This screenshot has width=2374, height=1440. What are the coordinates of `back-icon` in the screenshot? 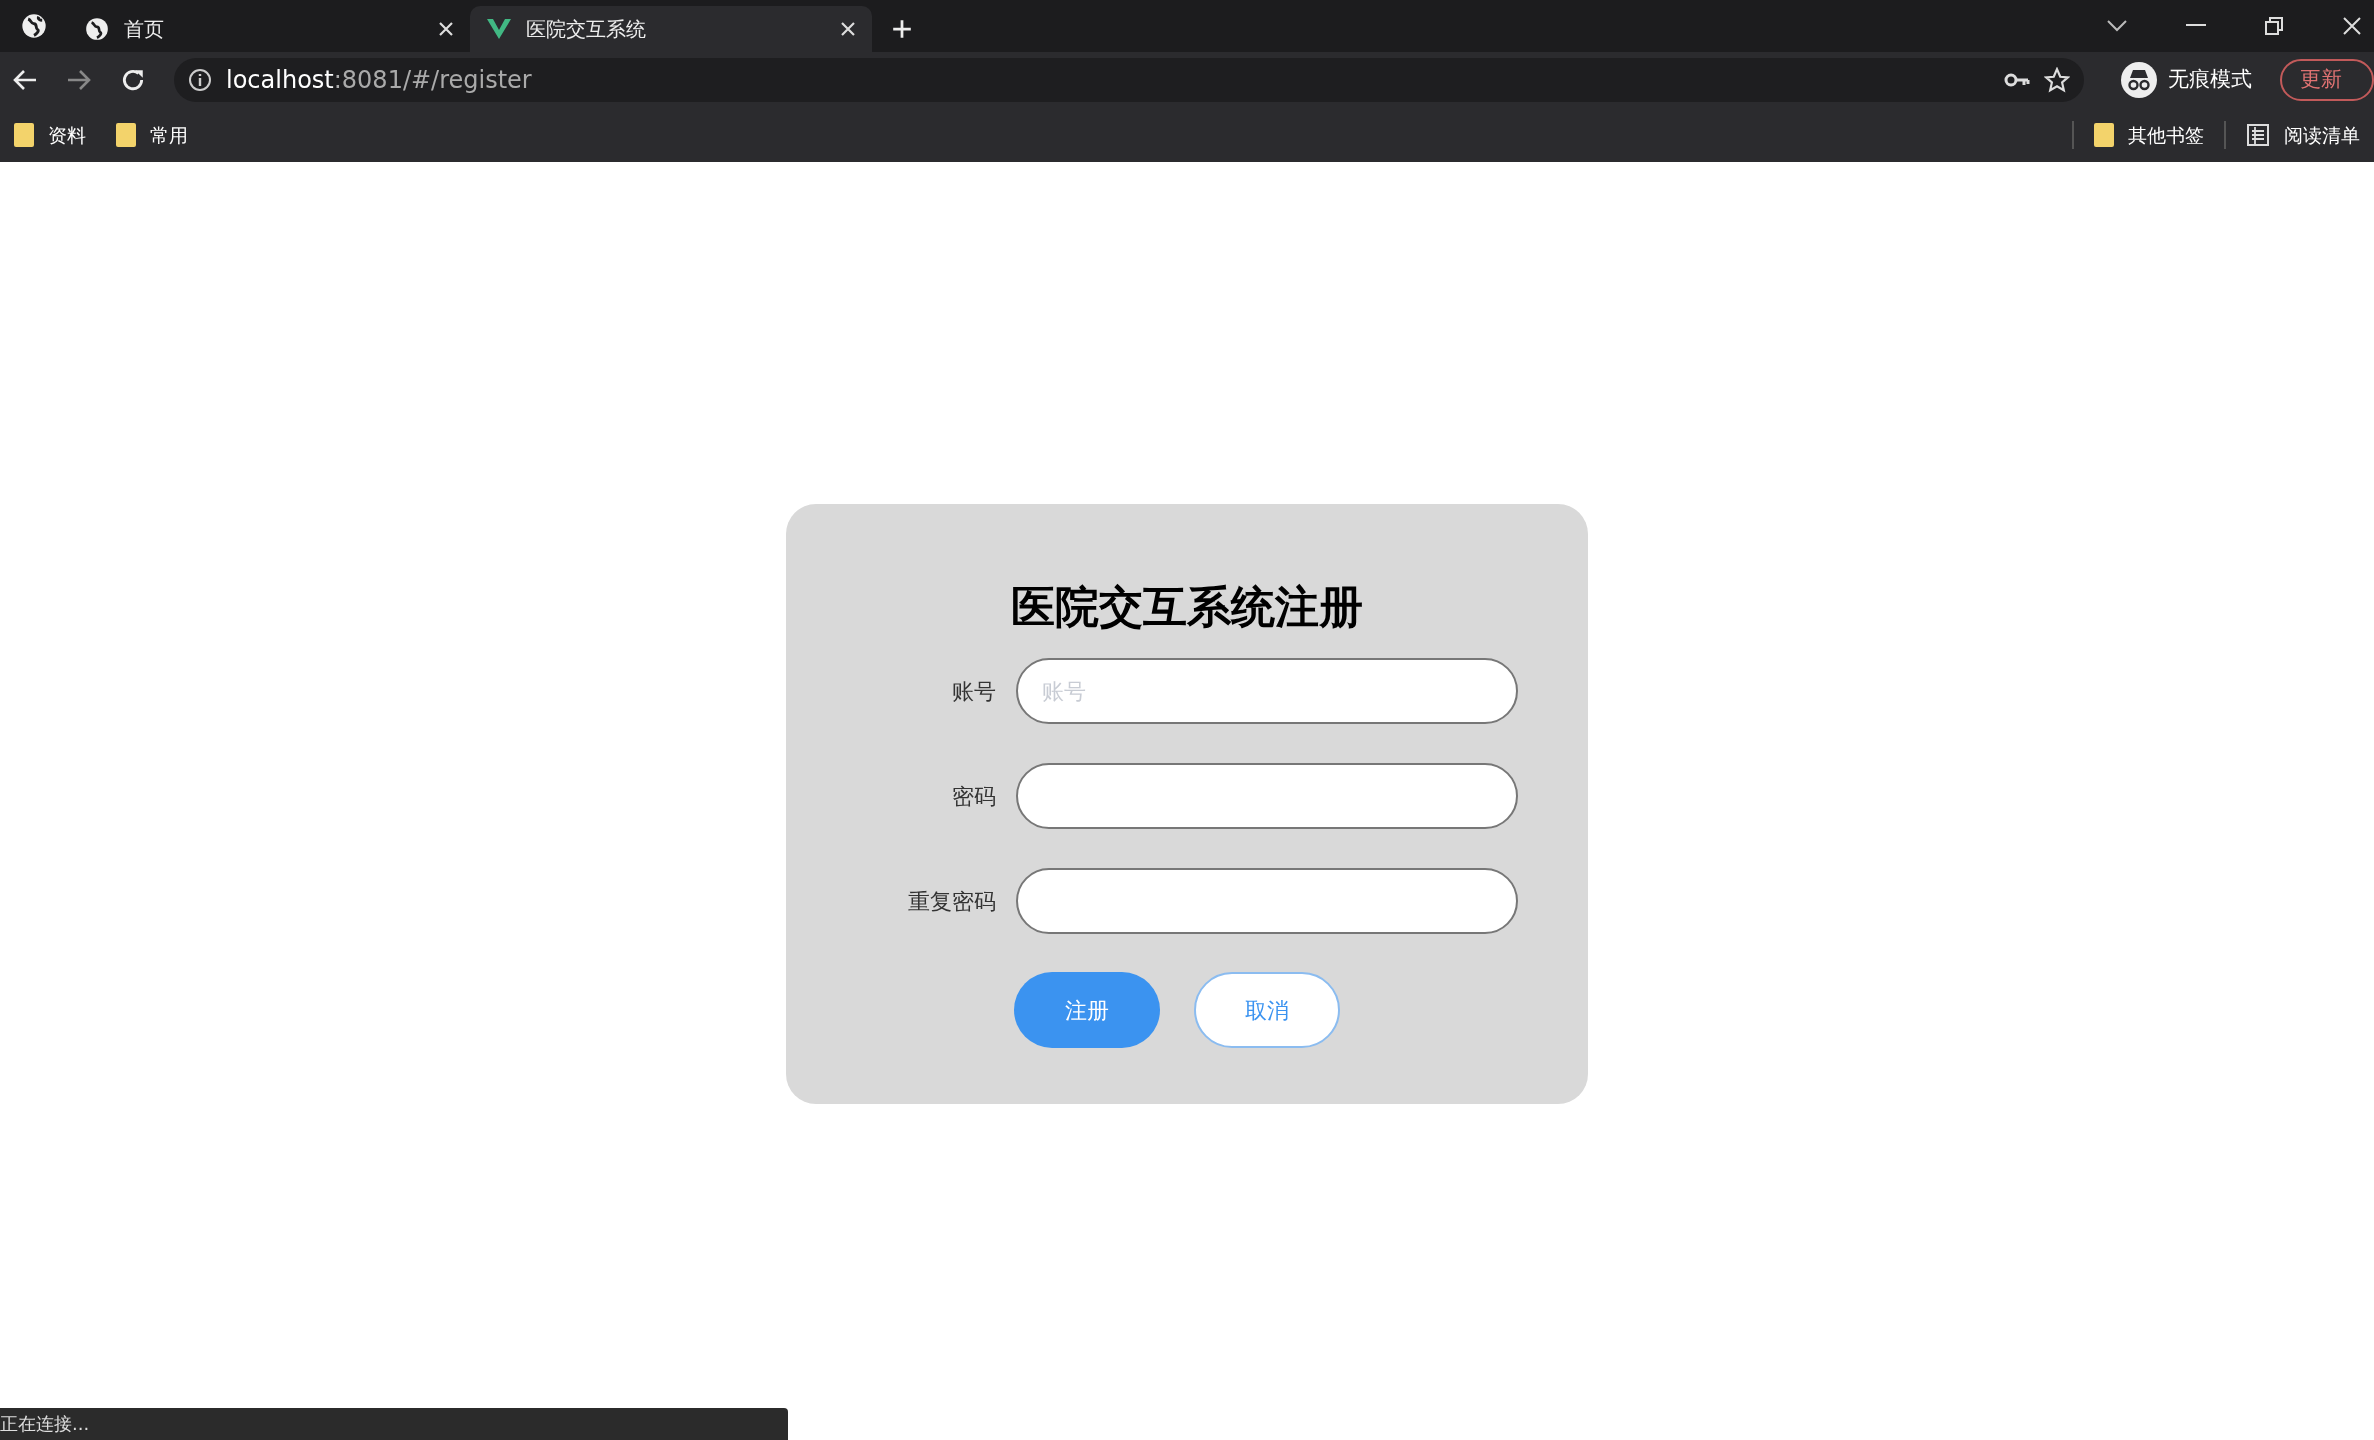 It's located at (25, 80).